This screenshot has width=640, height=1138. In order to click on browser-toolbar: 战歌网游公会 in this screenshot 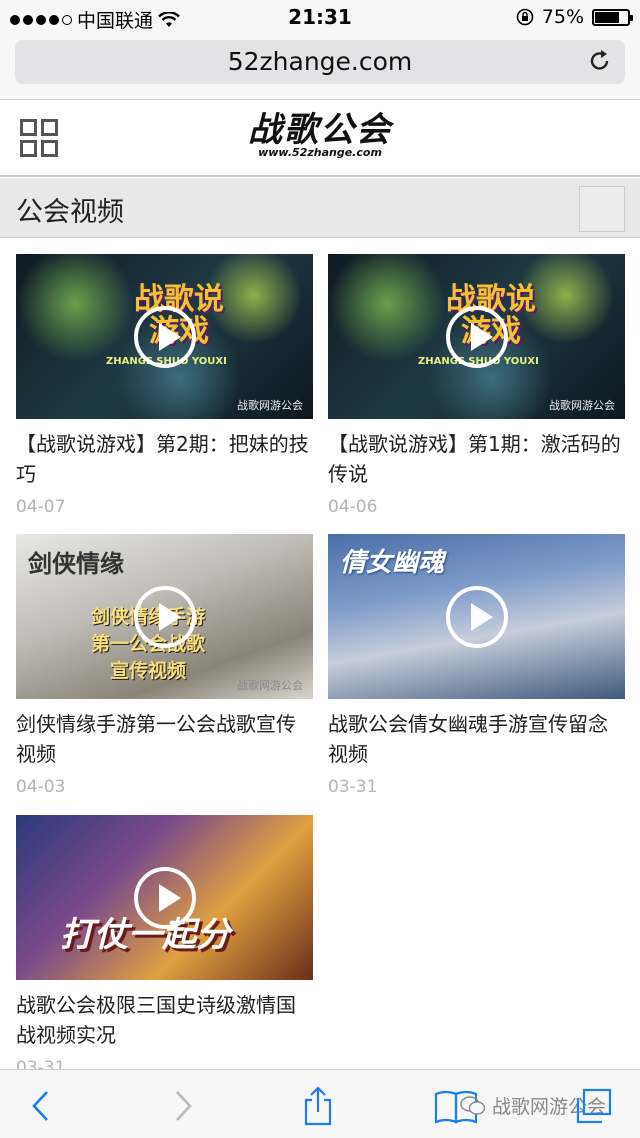, I will do `click(320, 1103)`.